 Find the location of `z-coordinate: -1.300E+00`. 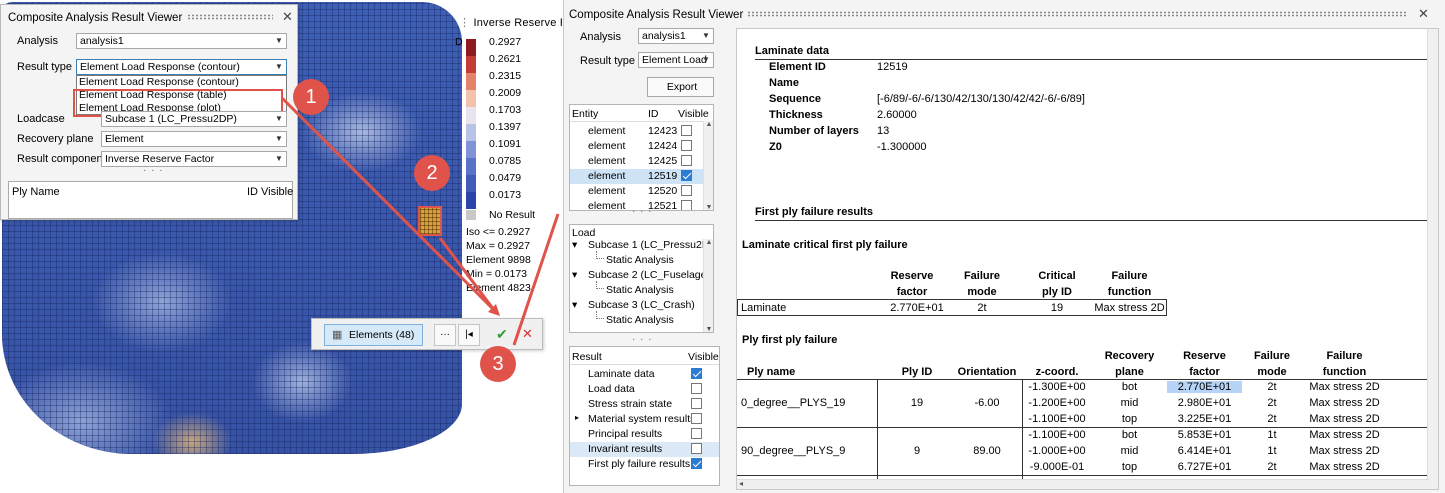

z-coordinate: -1.300E+00 is located at coordinates (1057, 387).